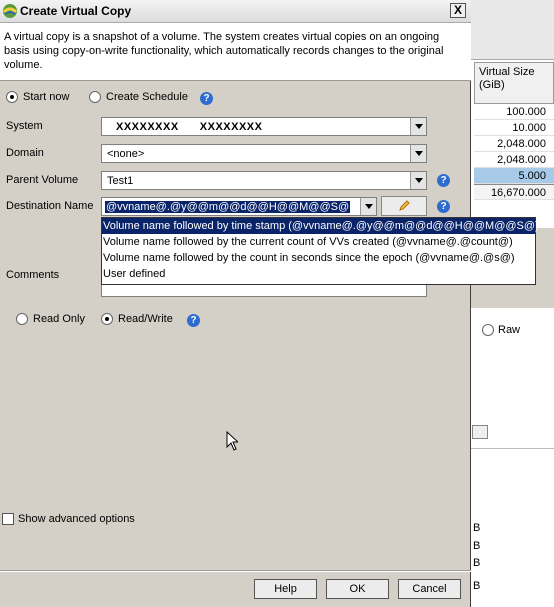 This screenshot has height=607, width=554. I want to click on close-button: X, so click(458, 10).